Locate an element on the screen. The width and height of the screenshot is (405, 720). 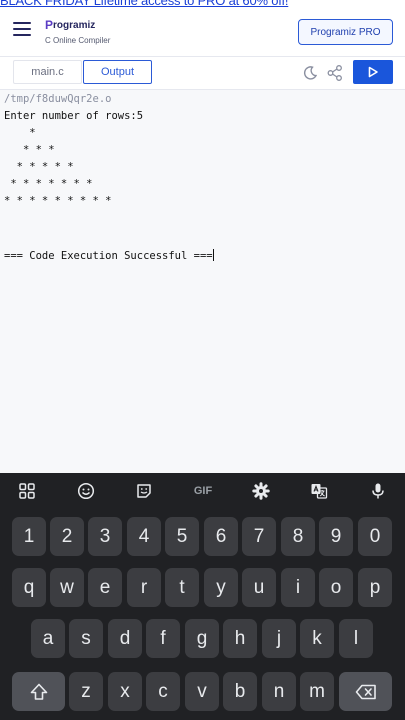
backspace-key is located at coordinates (365, 691).